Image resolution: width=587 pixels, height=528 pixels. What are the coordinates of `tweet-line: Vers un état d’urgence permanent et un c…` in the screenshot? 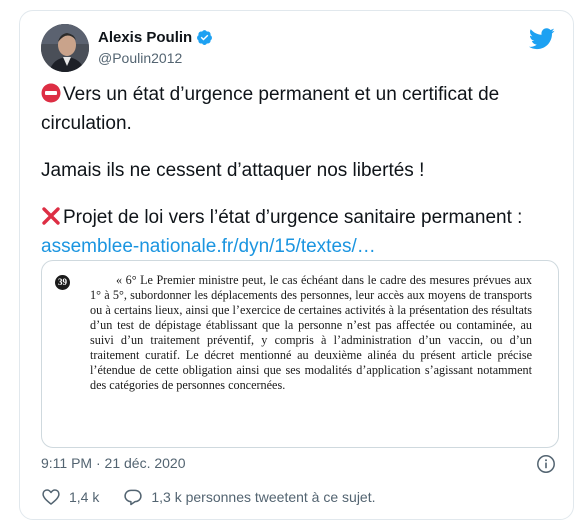 It's located at (301, 96).